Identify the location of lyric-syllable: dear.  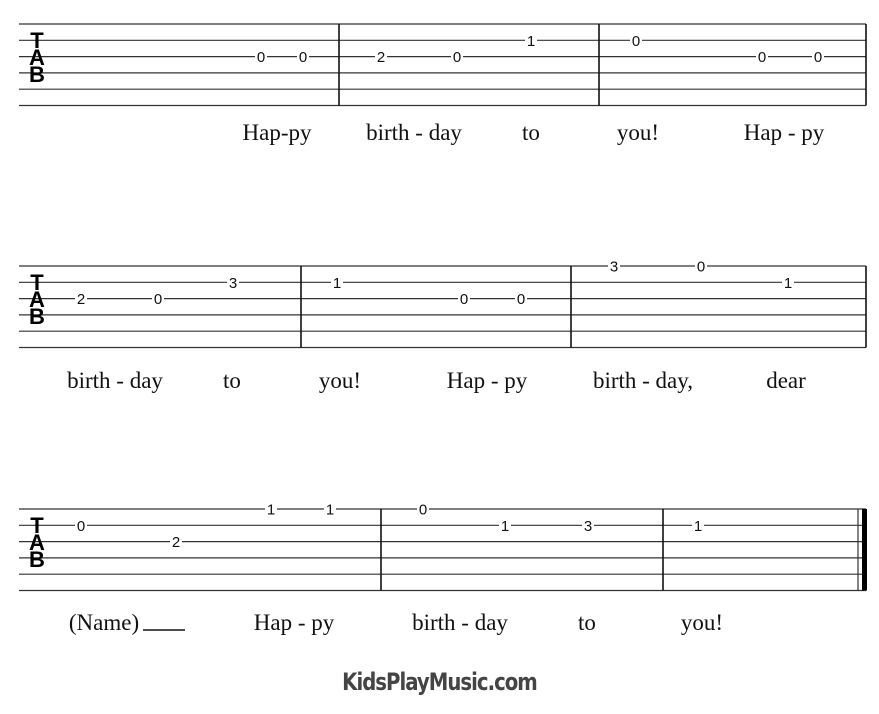
(786, 380).